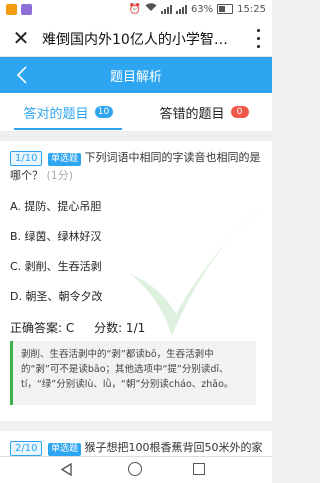 This screenshot has width=320, height=483. I want to click on battery-icon, so click(225, 9).